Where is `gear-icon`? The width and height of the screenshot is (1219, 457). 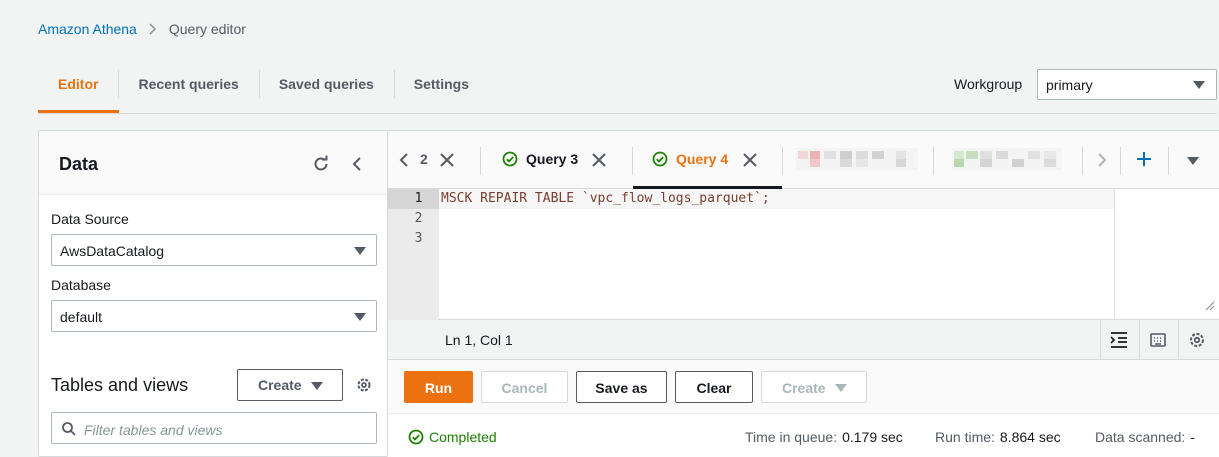
gear-icon is located at coordinates (364, 385).